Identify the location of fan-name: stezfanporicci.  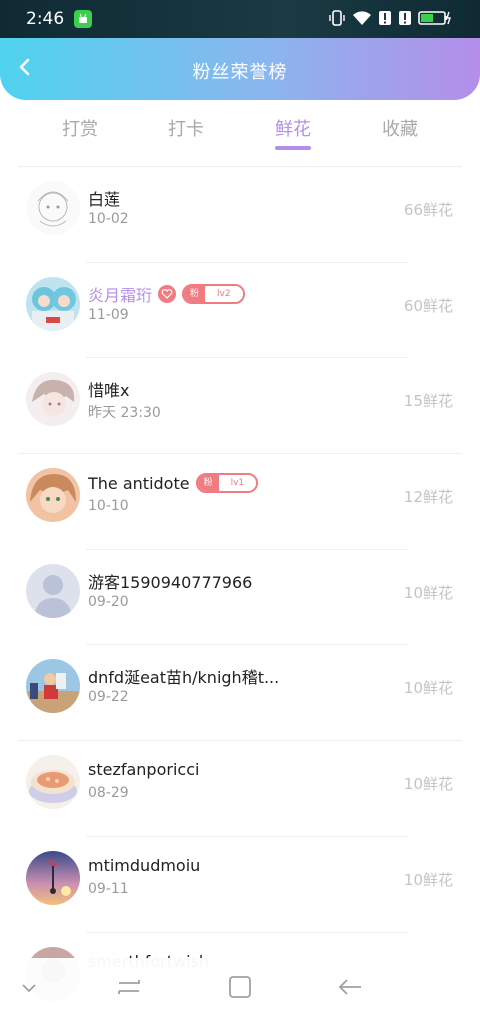
(143, 769).